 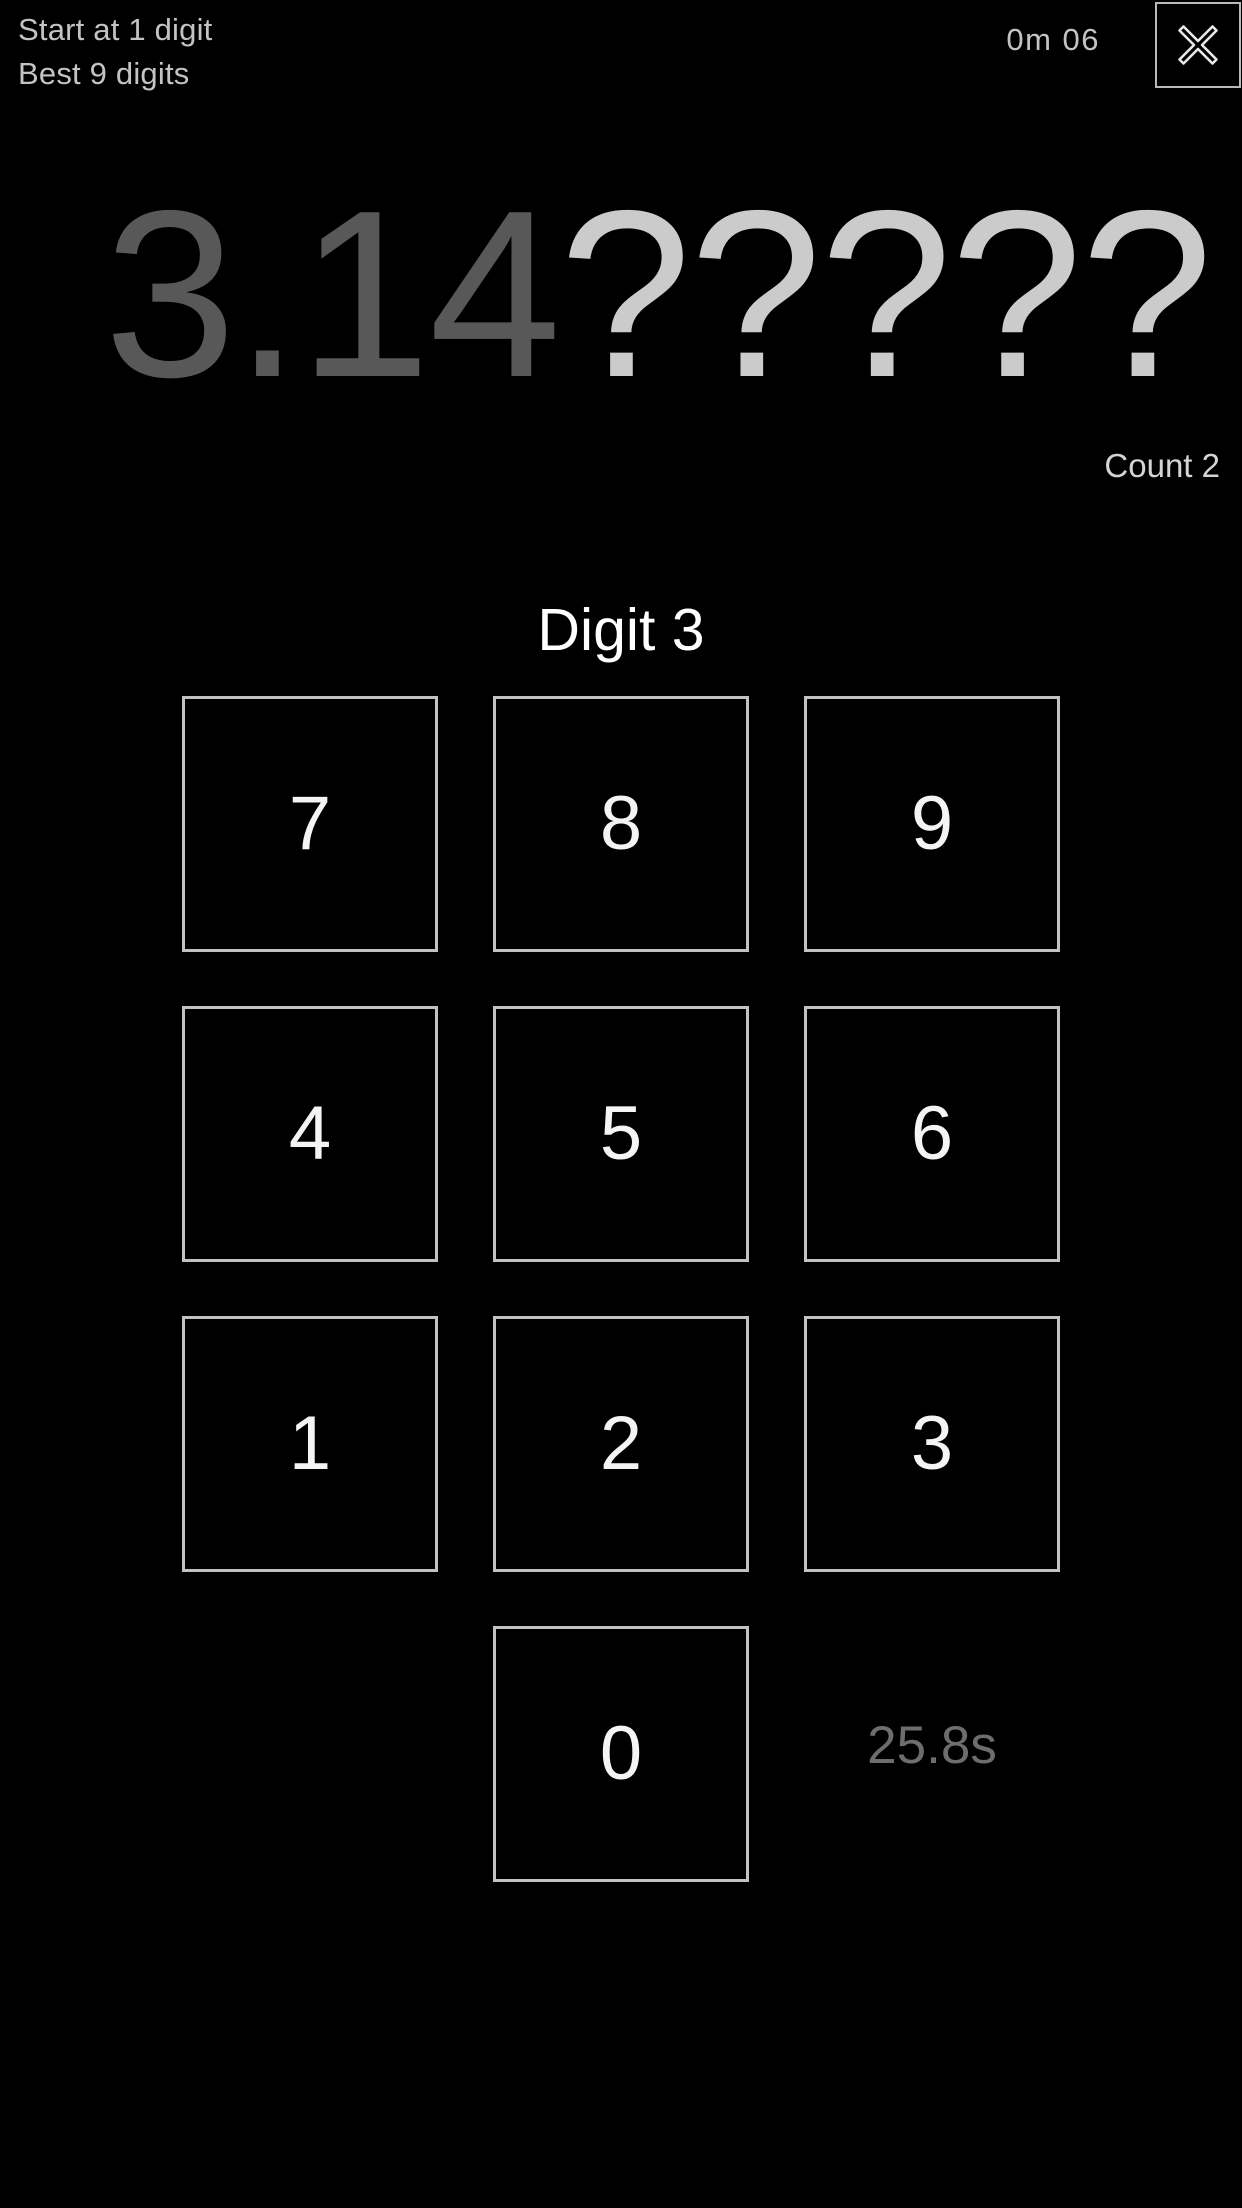 I want to click on session-timer: 0m 06, so click(x=1053, y=39).